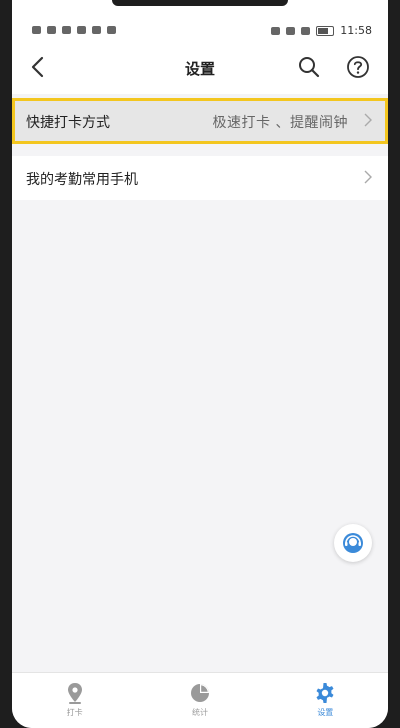 This screenshot has height=728, width=400. Describe the element at coordinates (74, 712) in the screenshot. I see `tab-checkin-label: 打卡` at that location.